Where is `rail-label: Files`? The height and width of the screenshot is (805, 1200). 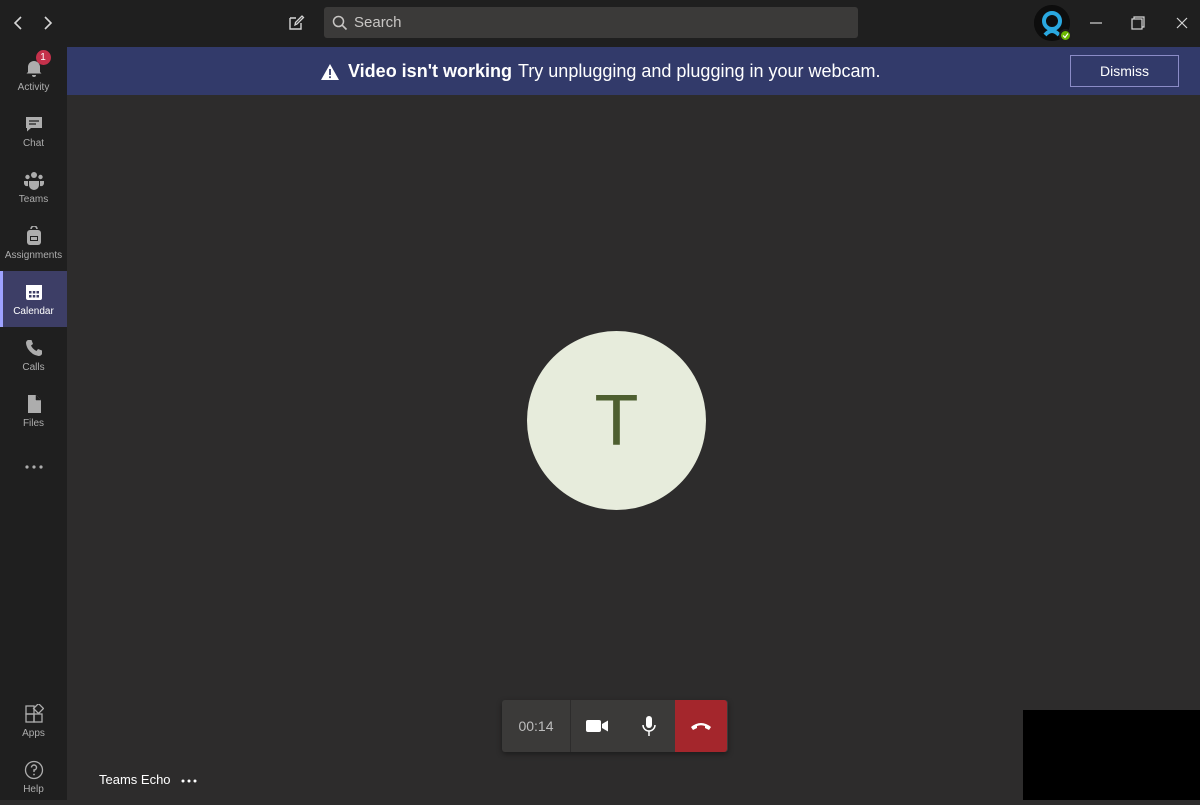 rail-label: Files is located at coordinates (33, 423).